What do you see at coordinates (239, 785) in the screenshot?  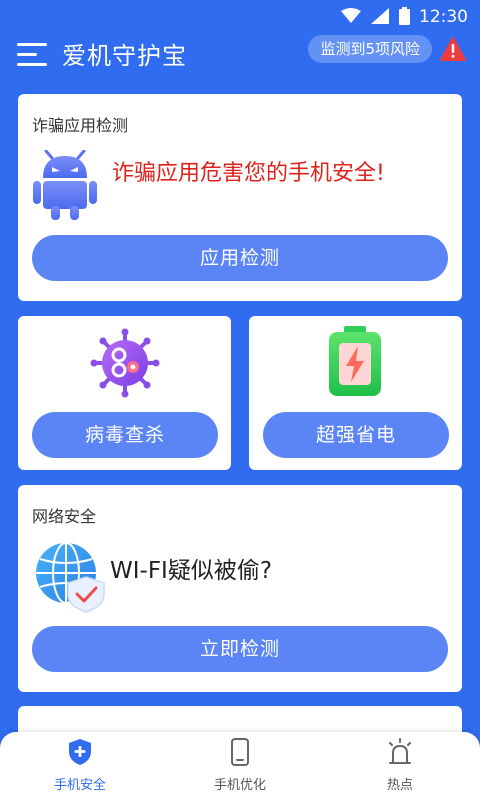 I see `nav-label-phone-optimize: 手机优化` at bounding box center [239, 785].